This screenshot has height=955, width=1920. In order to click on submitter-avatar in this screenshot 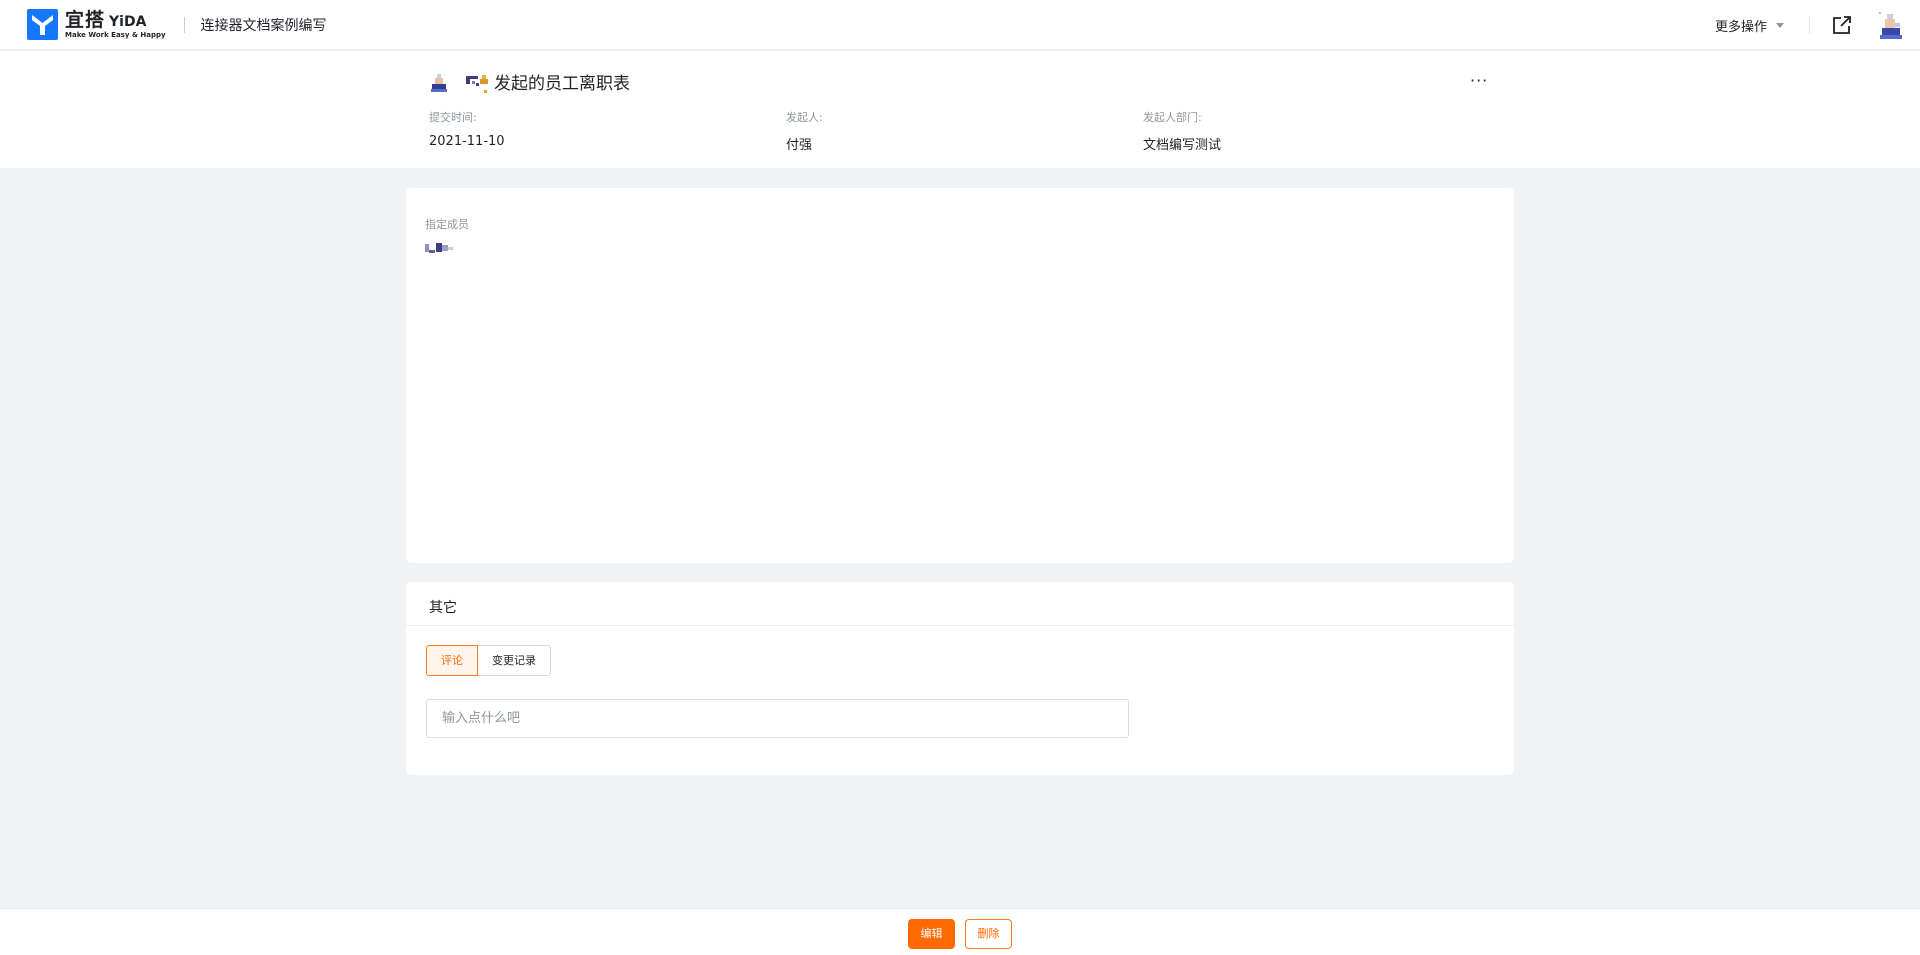, I will do `click(439, 81)`.